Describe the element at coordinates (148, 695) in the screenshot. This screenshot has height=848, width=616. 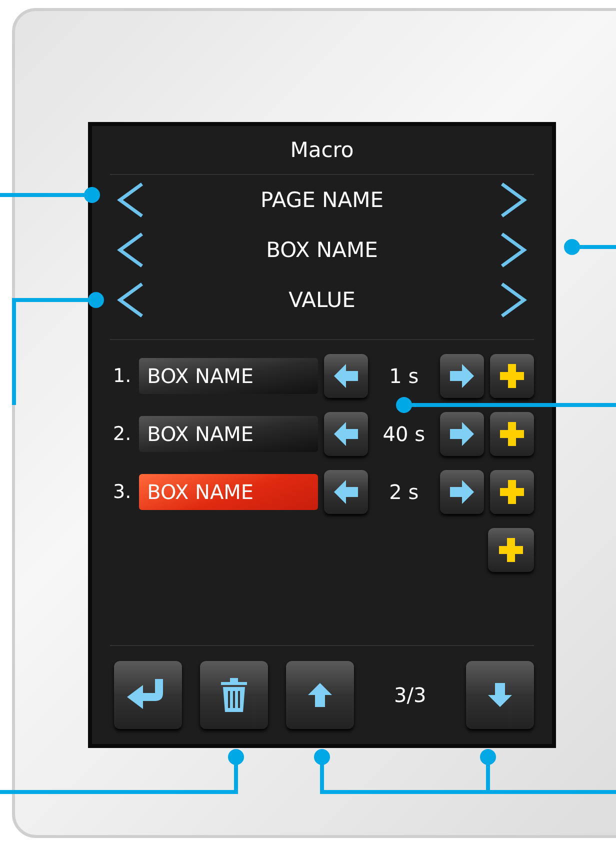
I see `back-button` at that location.